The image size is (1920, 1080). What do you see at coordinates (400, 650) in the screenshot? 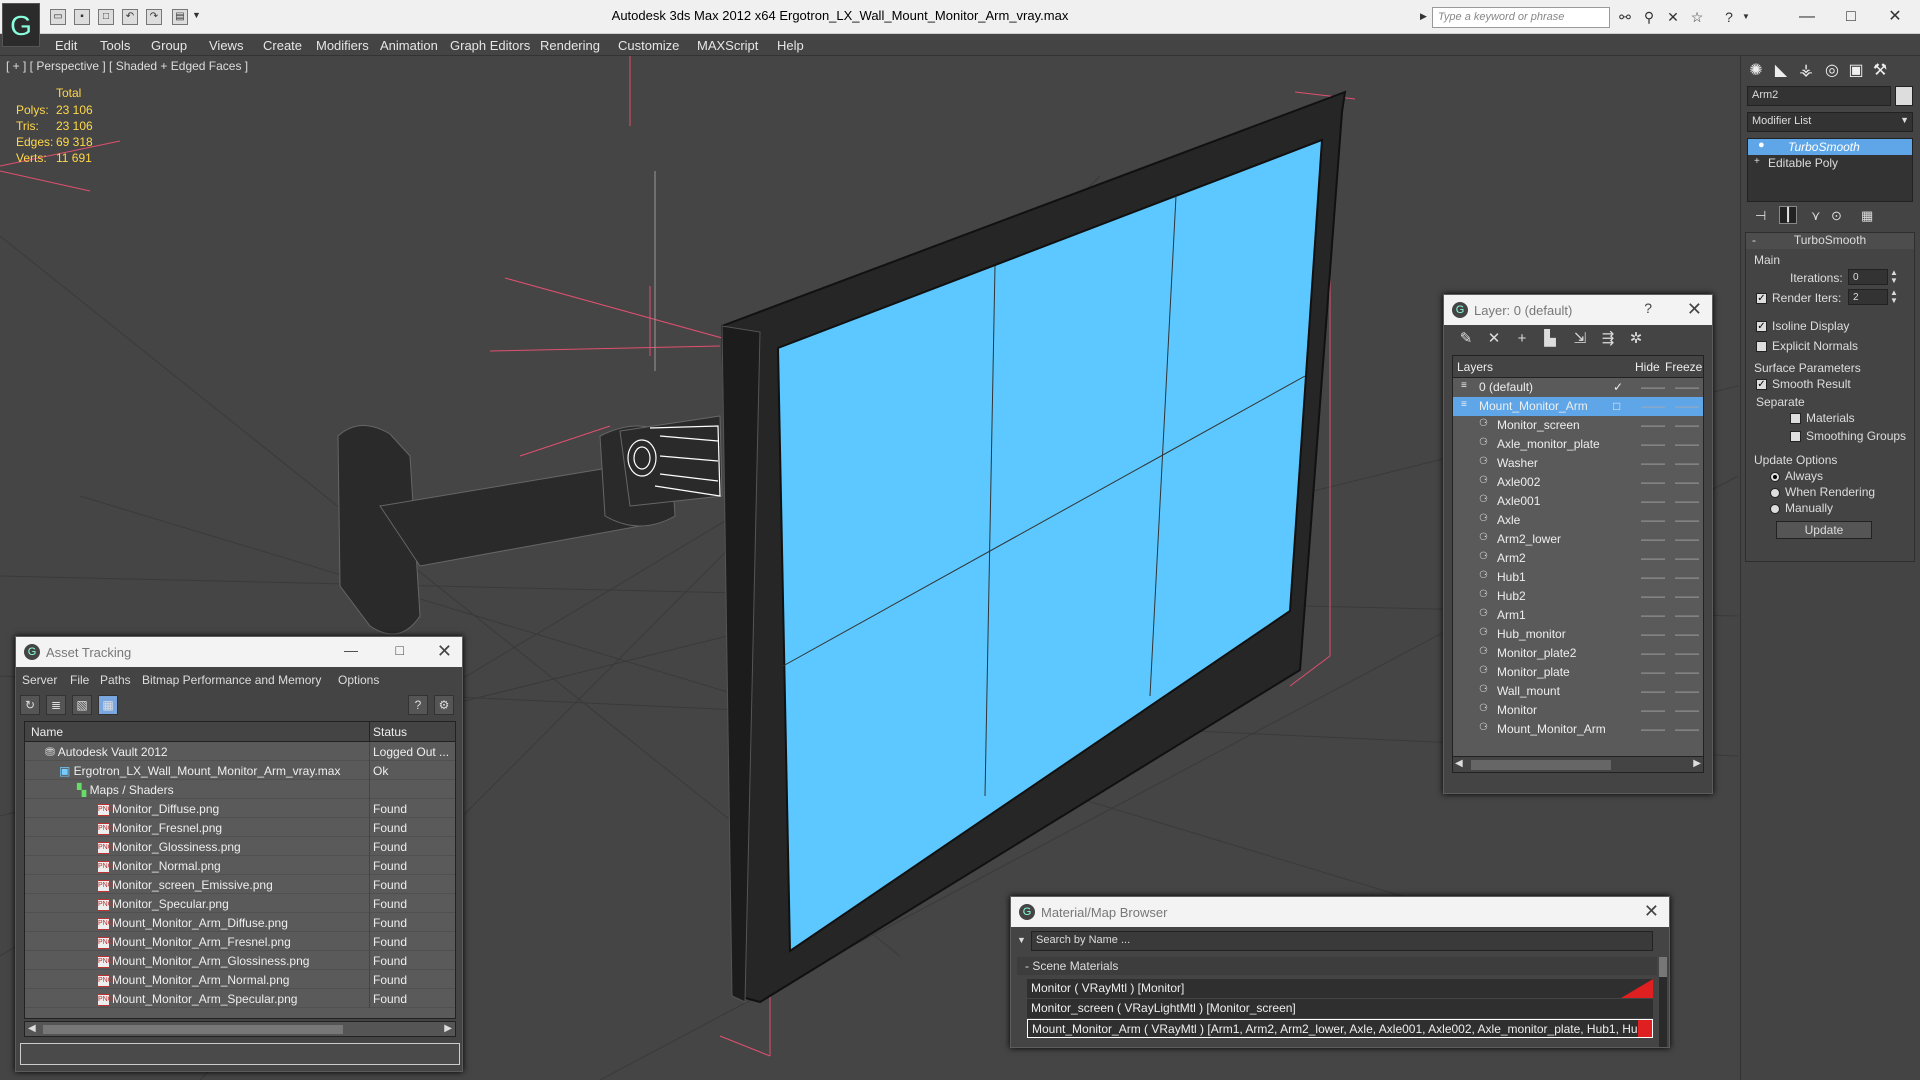
I see `maximize-icon: □` at bounding box center [400, 650].